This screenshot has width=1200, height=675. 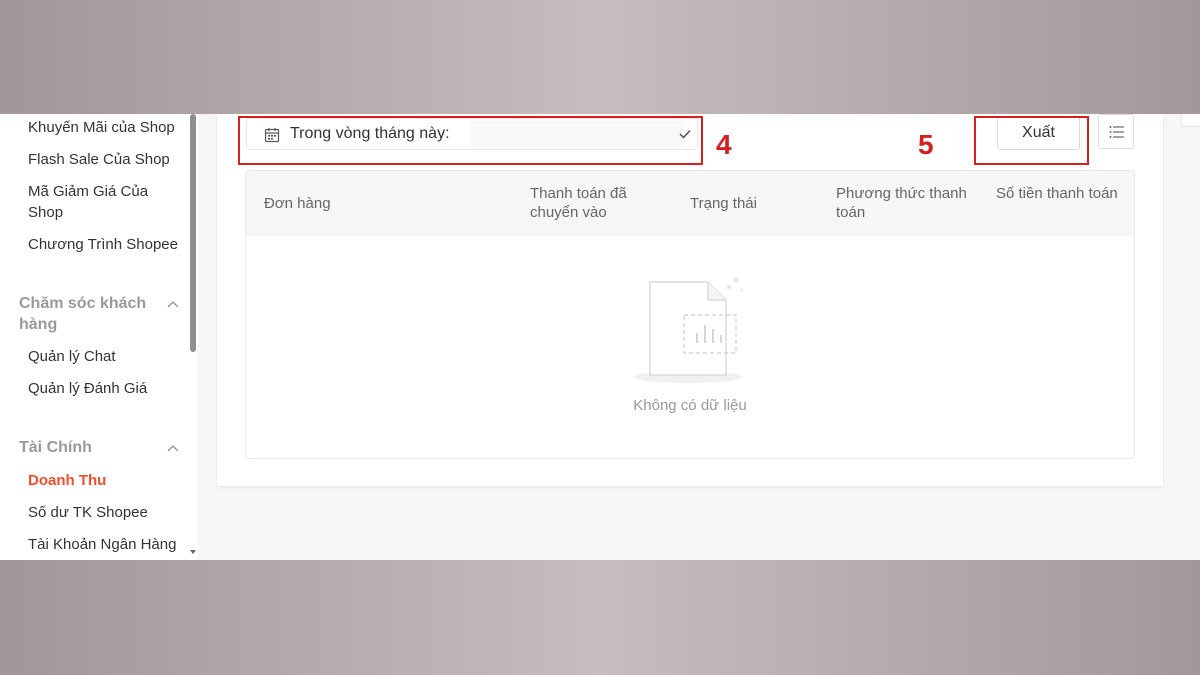 What do you see at coordinates (926, 144) in the screenshot?
I see `annotation-number-export: 5` at bounding box center [926, 144].